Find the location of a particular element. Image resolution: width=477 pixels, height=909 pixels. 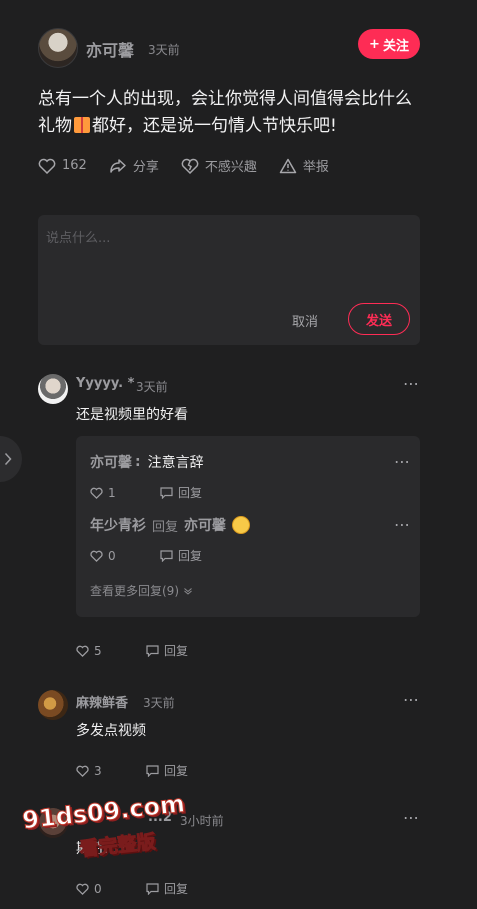

post-text: 总有一个人的出现，会让你觉得人间值得会比什么礼物 都好，还是说一句情人节快乐吧! is located at coordinates (233, 113).